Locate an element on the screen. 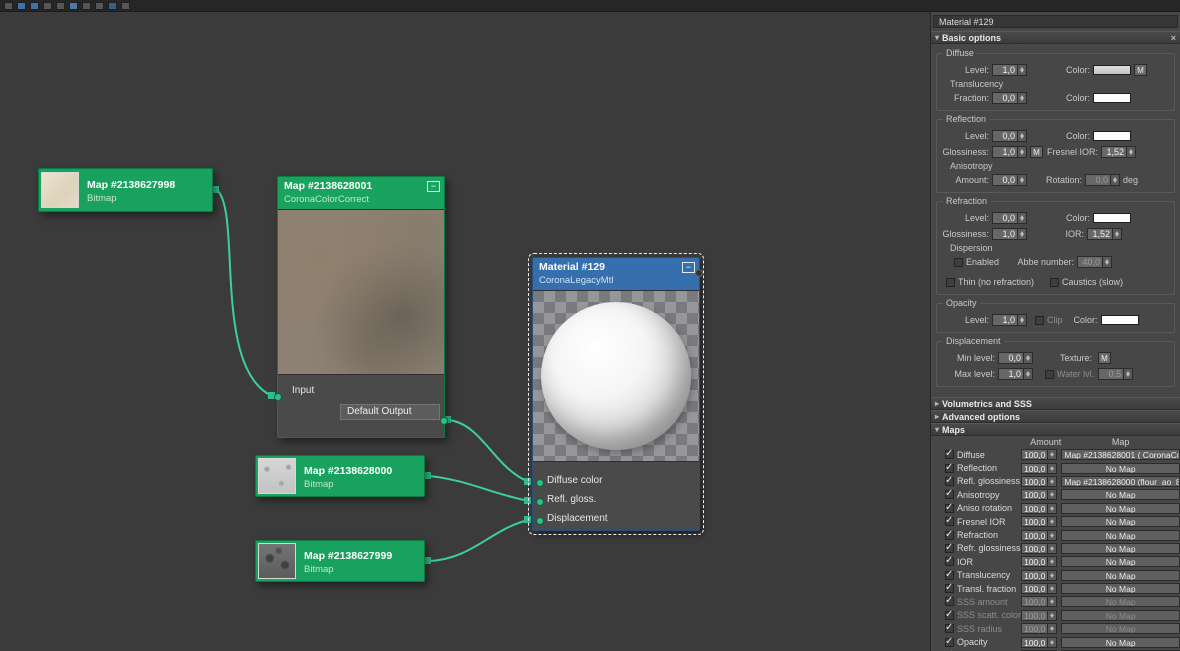 This screenshot has width=1180, height=651. displacement-texture-button: M is located at coordinates (1104, 358).